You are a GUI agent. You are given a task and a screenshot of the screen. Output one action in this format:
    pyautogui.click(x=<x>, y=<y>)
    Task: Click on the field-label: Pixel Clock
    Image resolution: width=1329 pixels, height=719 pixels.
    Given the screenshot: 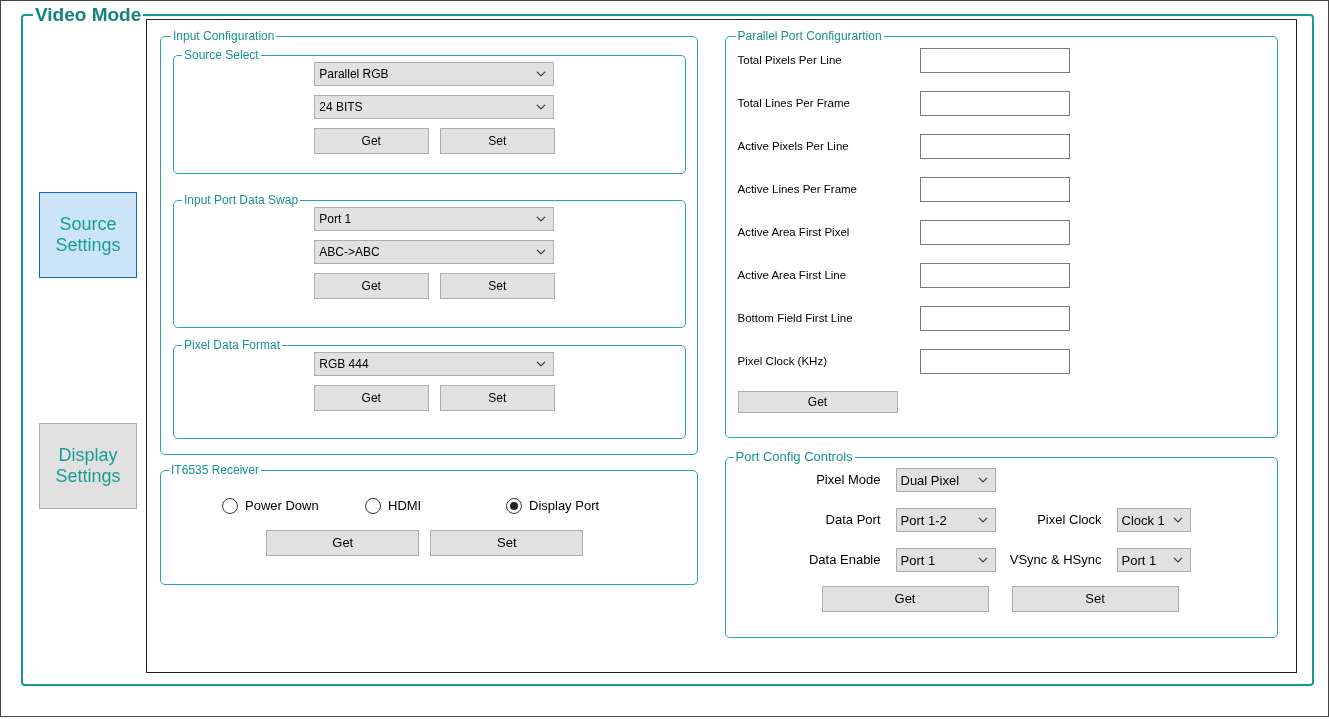 What is the action you would take?
    pyautogui.click(x=1069, y=520)
    